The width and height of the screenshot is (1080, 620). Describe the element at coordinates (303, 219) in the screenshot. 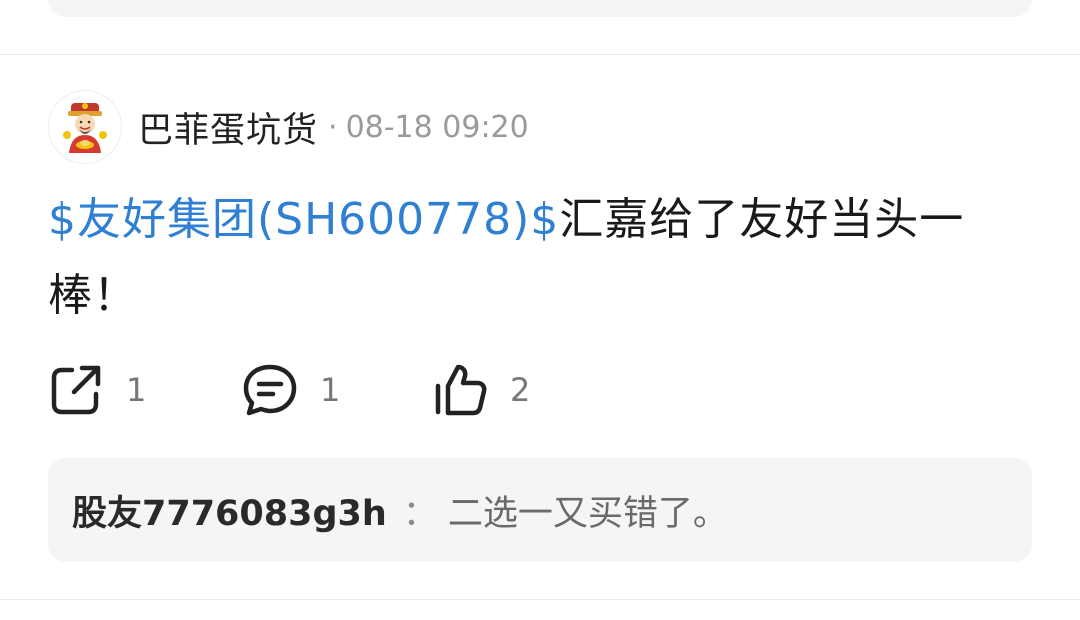

I see `stock-link: $友好集团(SH600778)$` at that location.